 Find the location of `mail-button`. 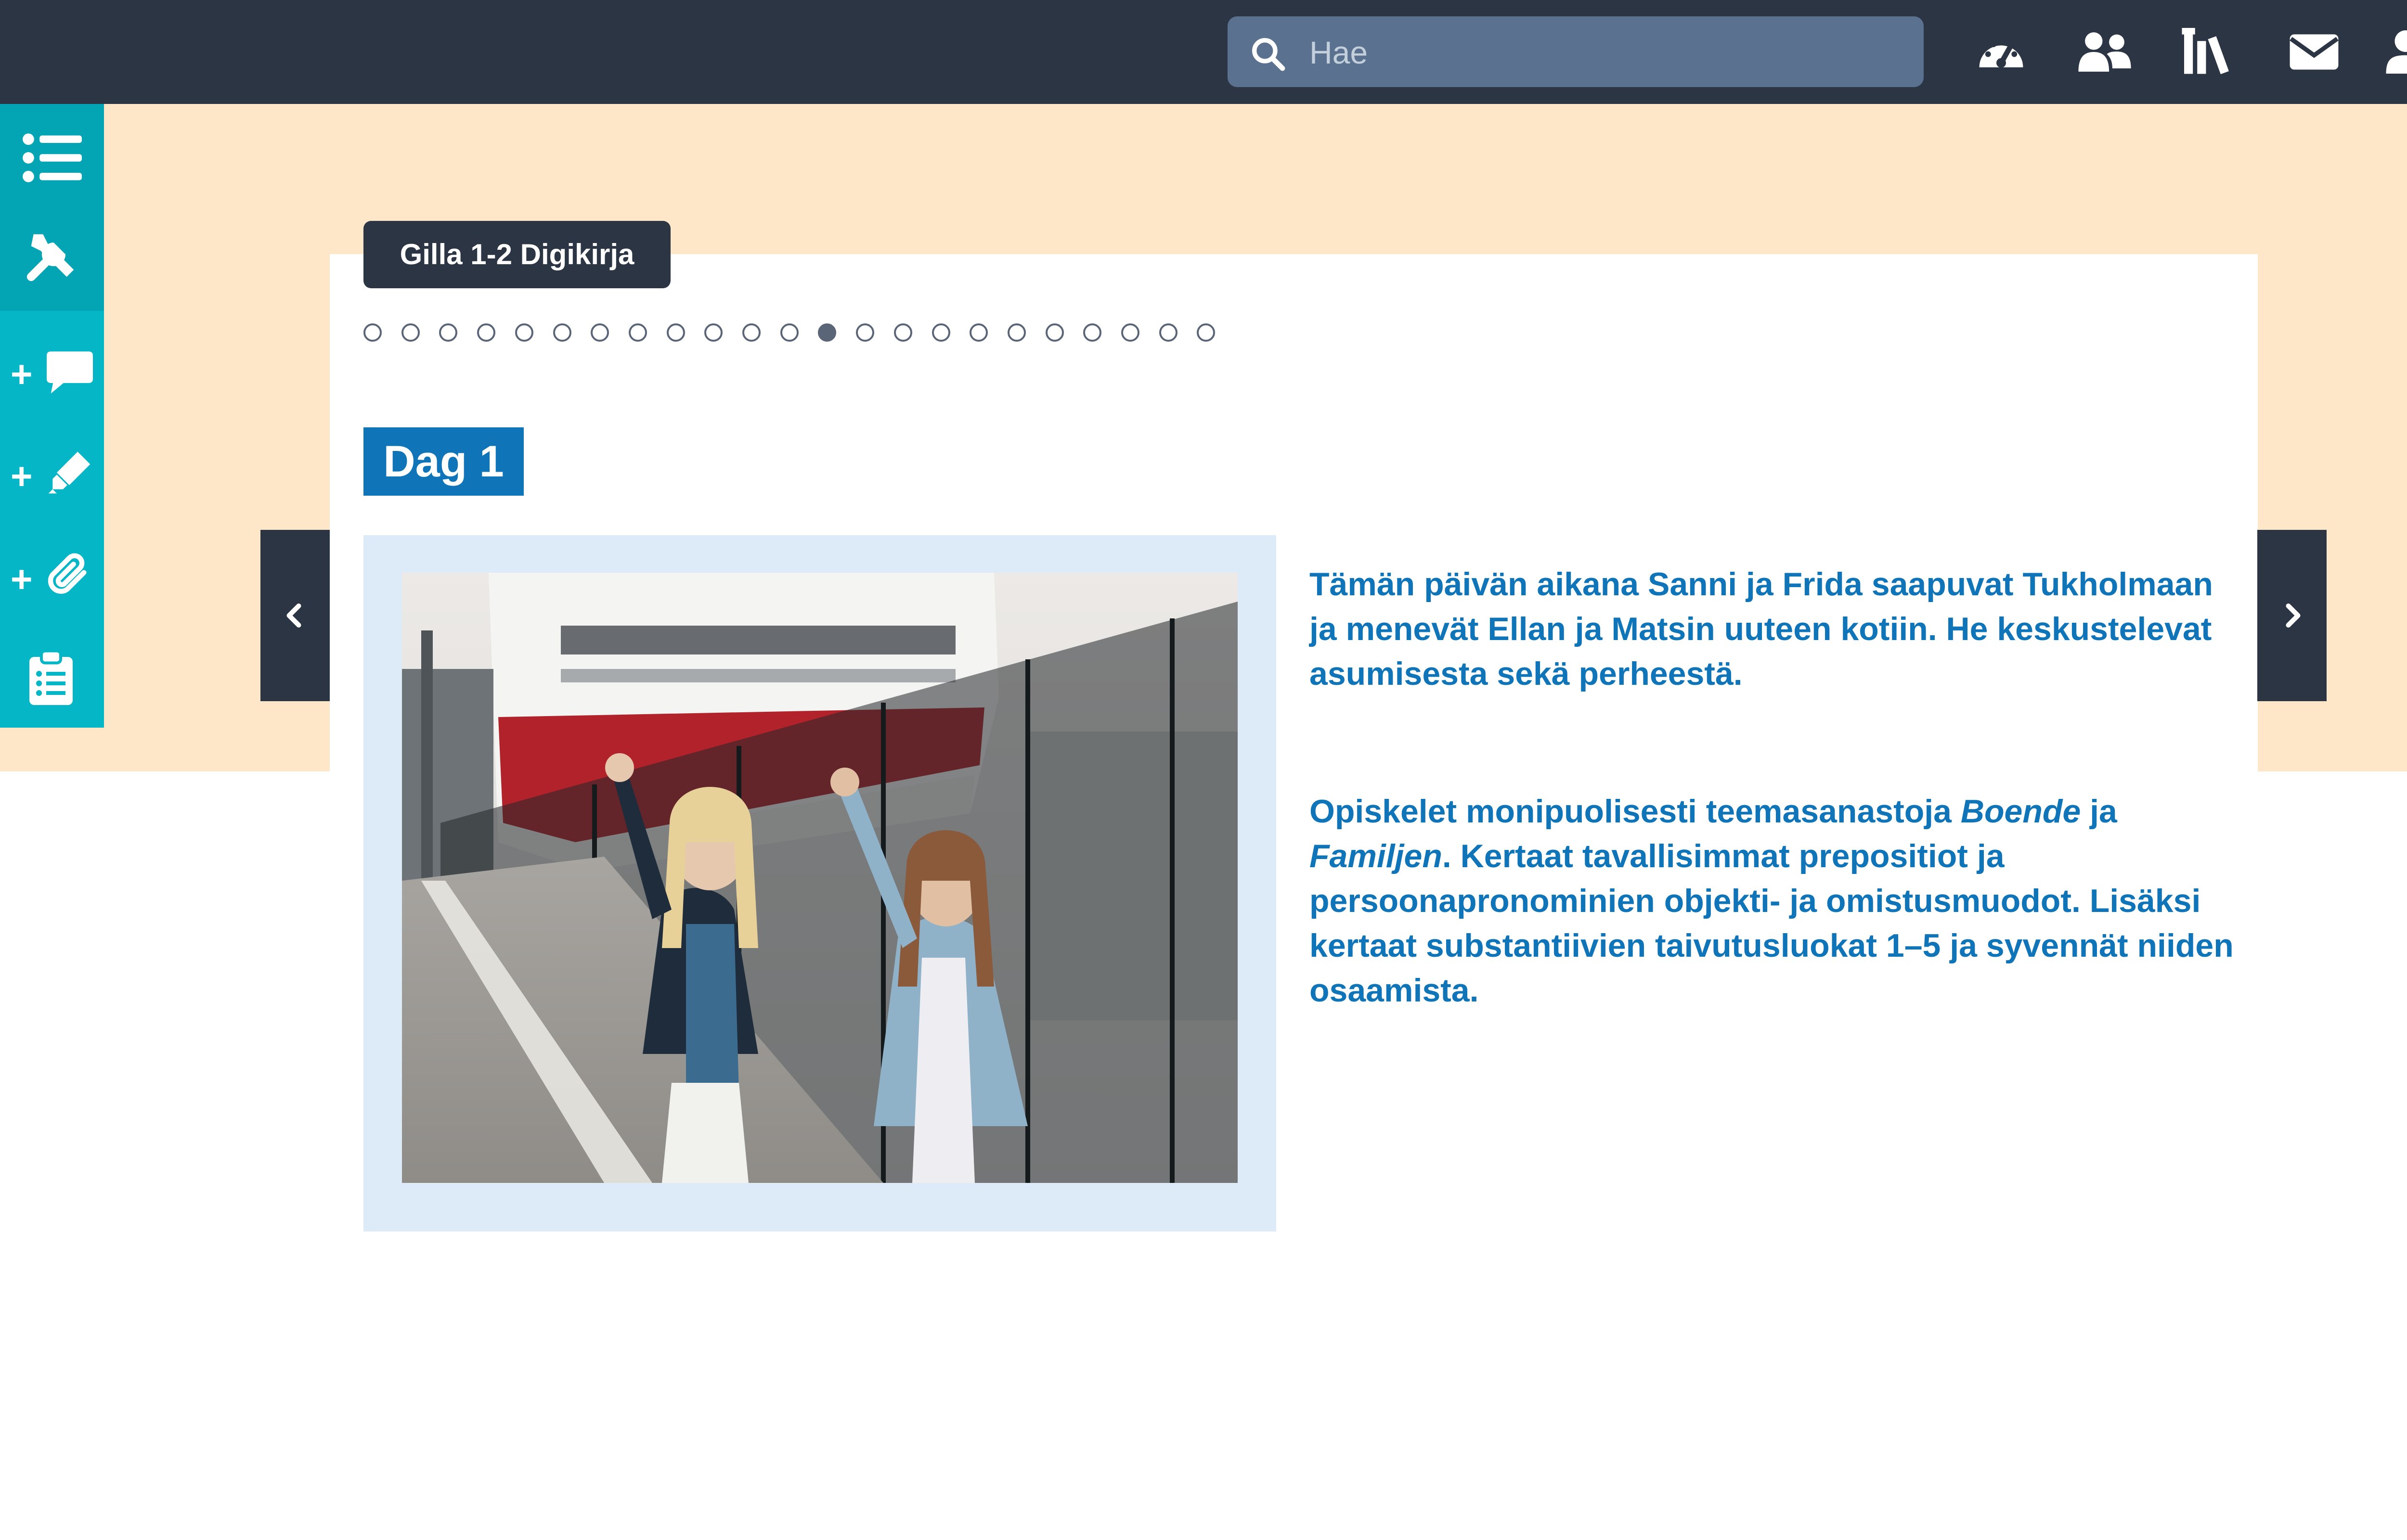

mail-button is located at coordinates (2314, 52).